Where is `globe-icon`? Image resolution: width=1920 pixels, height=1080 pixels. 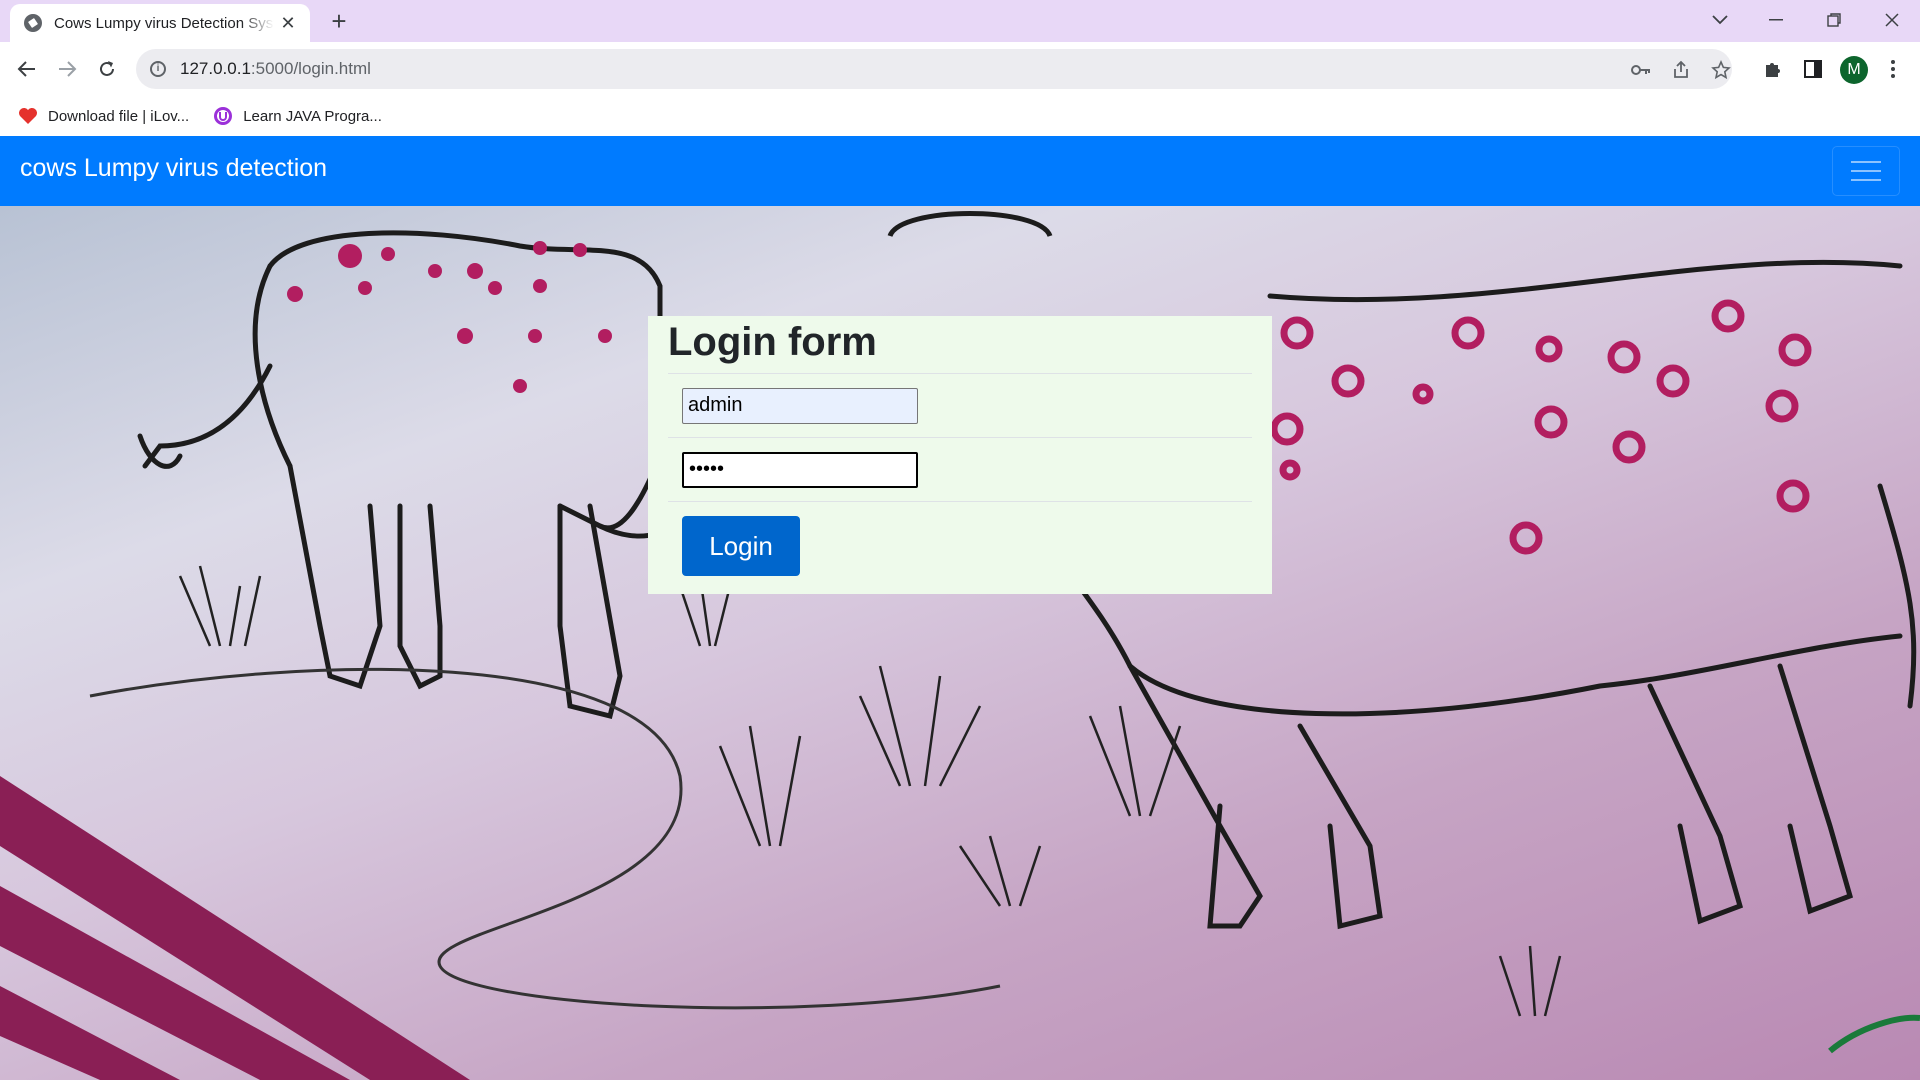 globe-icon is located at coordinates (33, 23).